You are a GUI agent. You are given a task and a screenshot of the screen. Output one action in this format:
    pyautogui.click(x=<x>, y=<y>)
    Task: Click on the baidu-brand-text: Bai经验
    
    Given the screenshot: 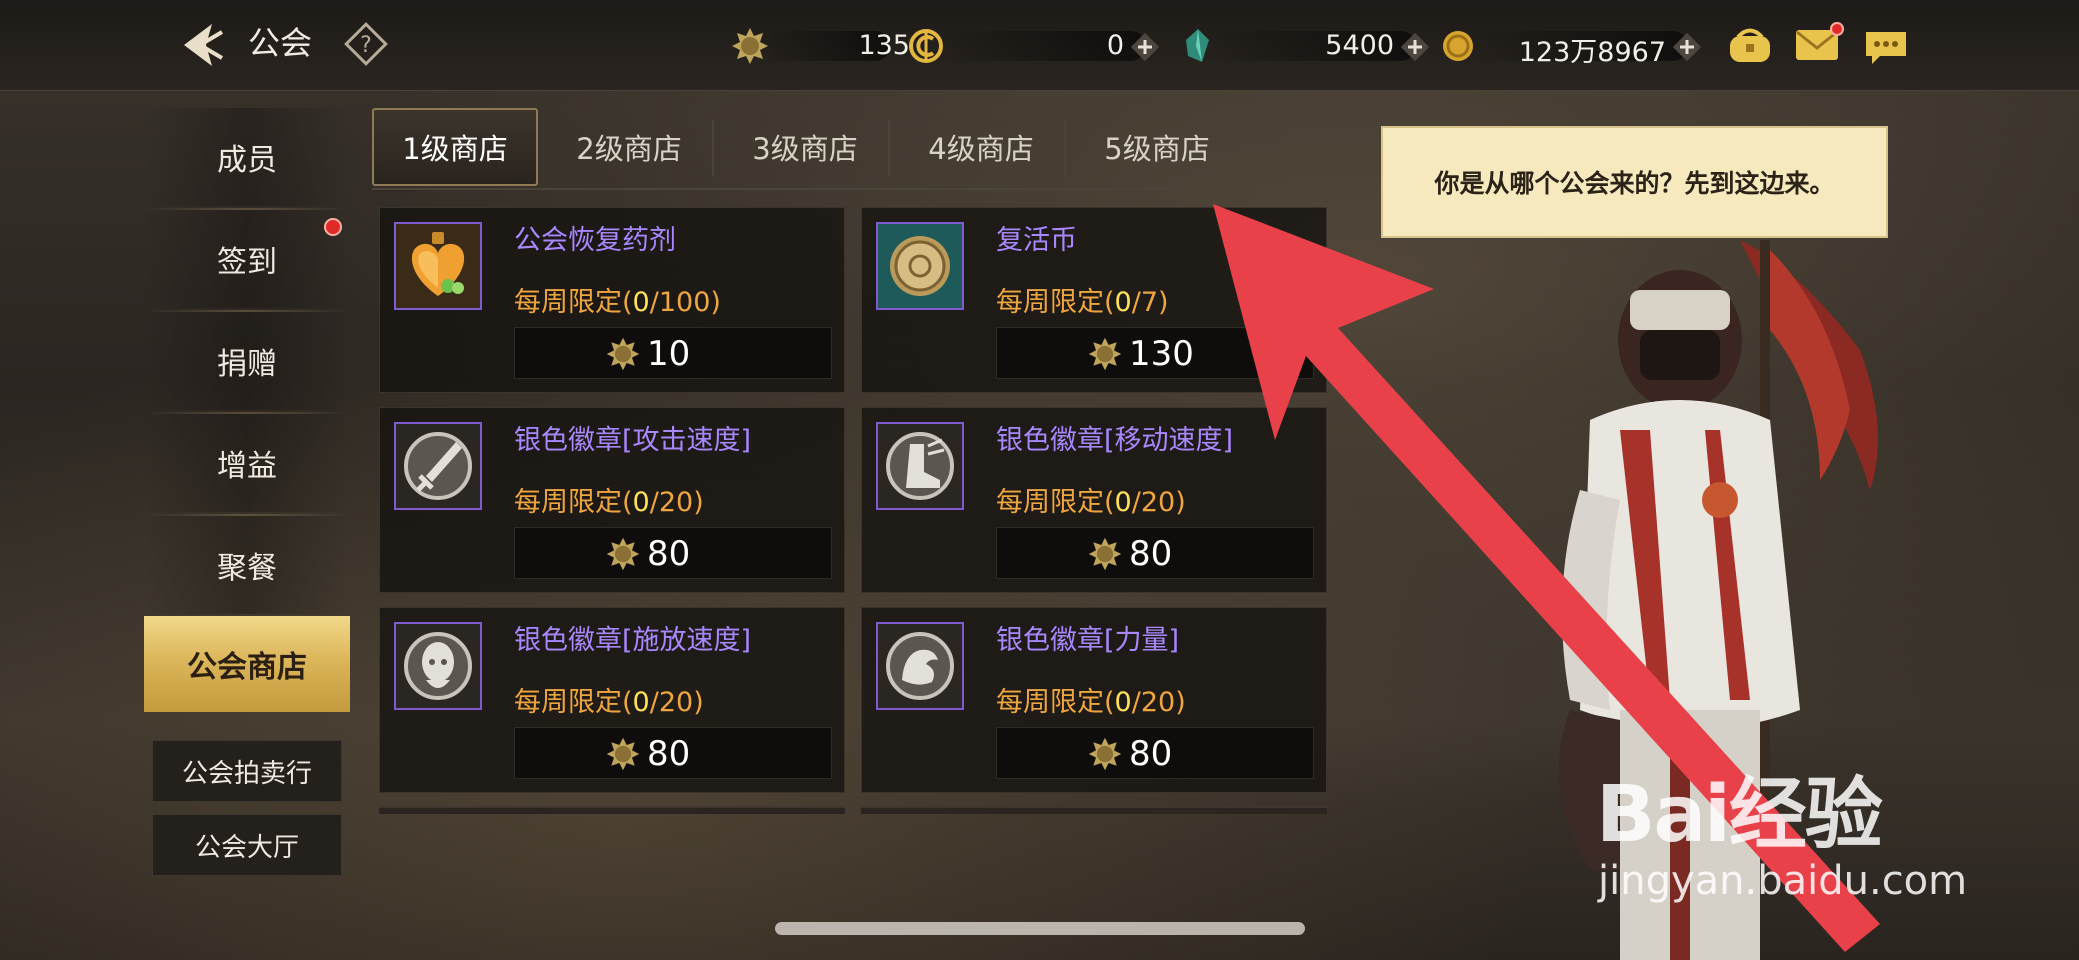 What is the action you would take?
    pyautogui.click(x=1739, y=815)
    